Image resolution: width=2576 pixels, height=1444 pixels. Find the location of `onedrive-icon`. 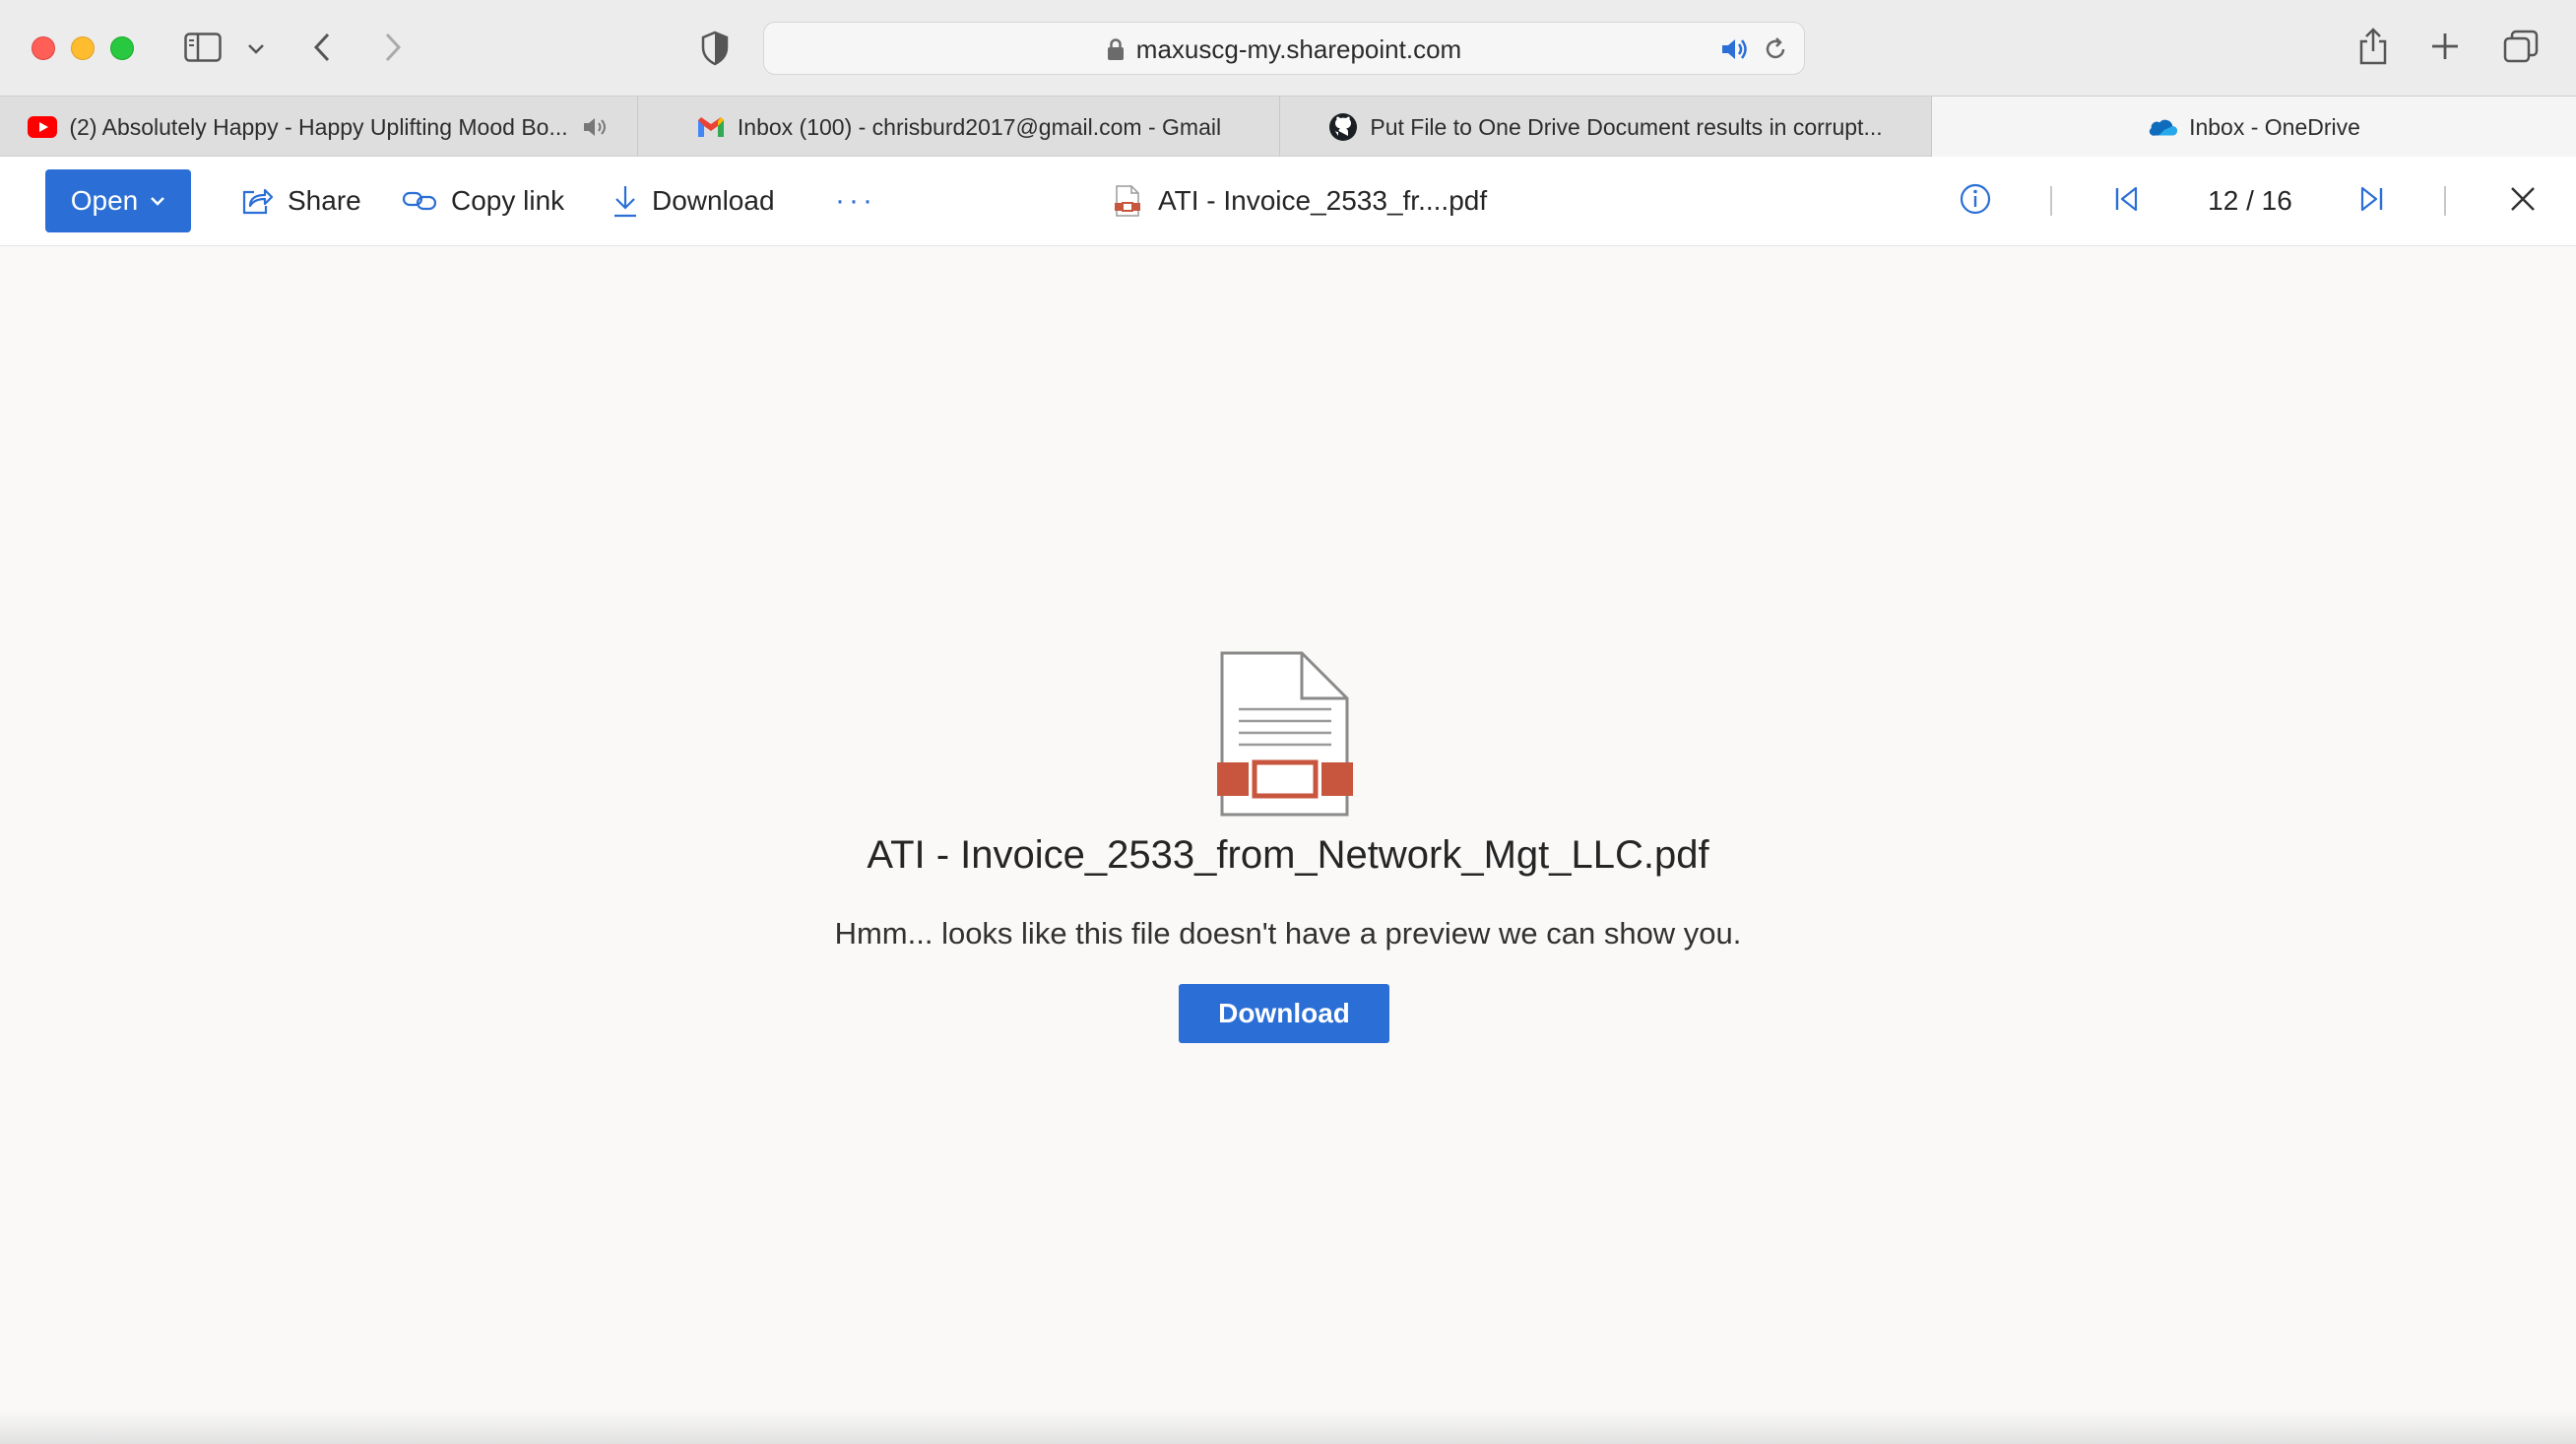

onedrive-icon is located at coordinates (2163, 127).